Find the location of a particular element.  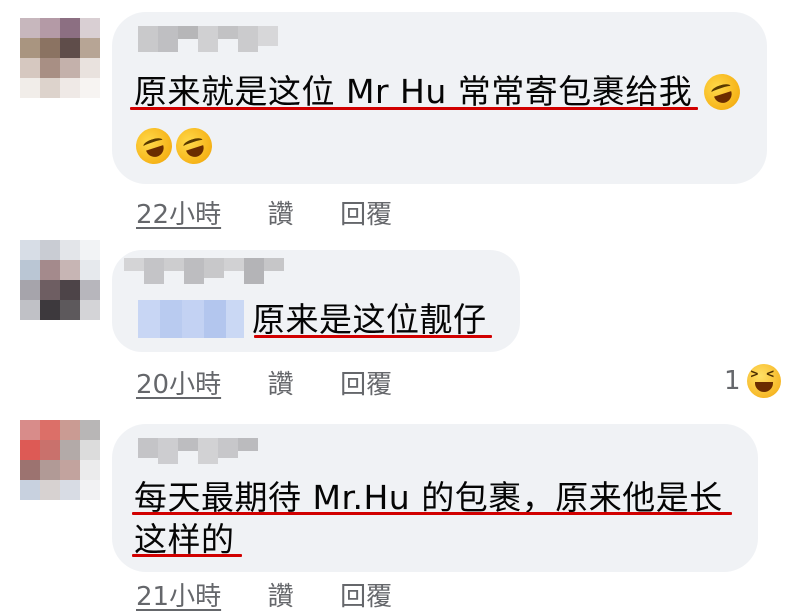

commenter-name is located at coordinates (198, 451).